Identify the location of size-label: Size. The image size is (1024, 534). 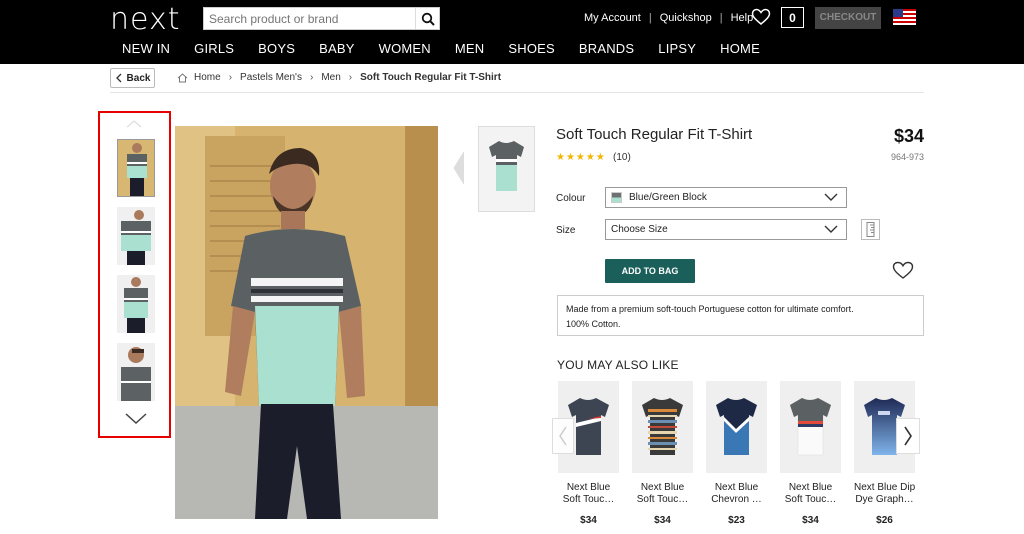
(566, 230).